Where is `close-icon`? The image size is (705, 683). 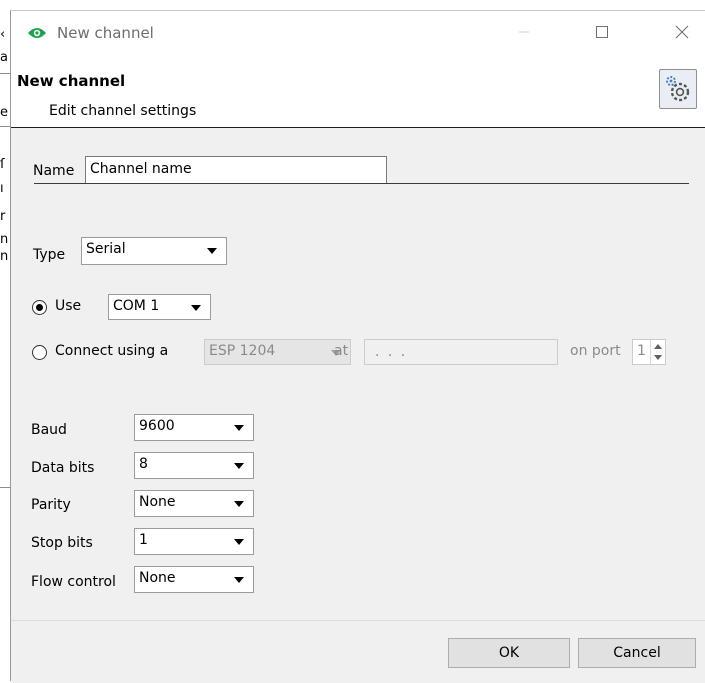 close-icon is located at coordinates (682, 34).